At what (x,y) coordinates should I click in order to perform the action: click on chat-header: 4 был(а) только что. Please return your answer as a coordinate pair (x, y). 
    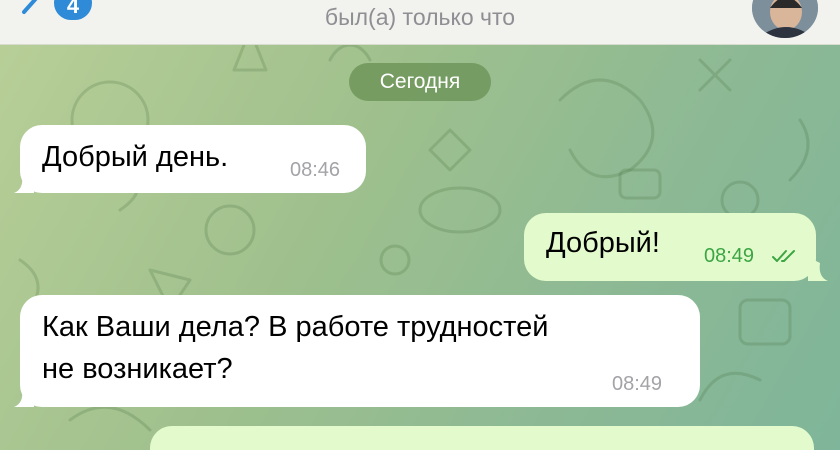
    Looking at the image, I should click on (420, 22).